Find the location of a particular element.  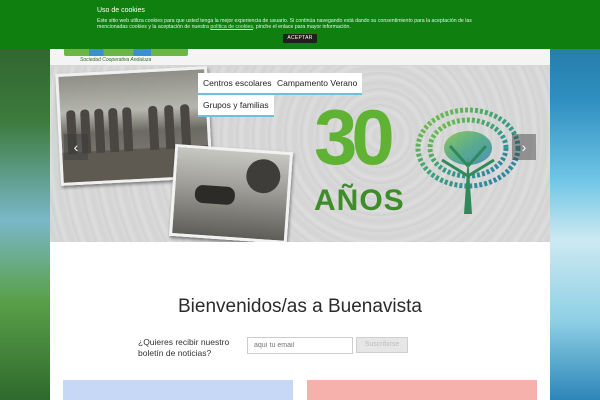

page-title: Bienvenidos/as a Buenavista is located at coordinates (300, 306).